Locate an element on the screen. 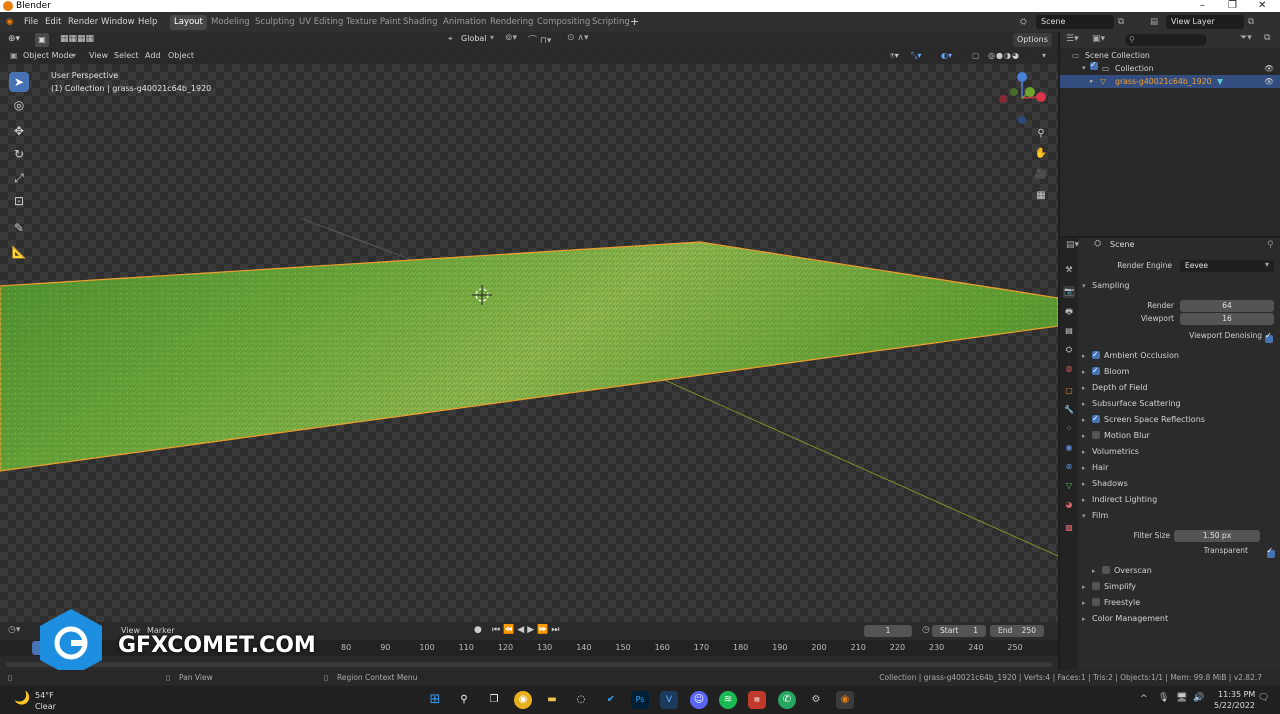  scene-tab-icon: ⛭ is located at coordinates (1069, 350).